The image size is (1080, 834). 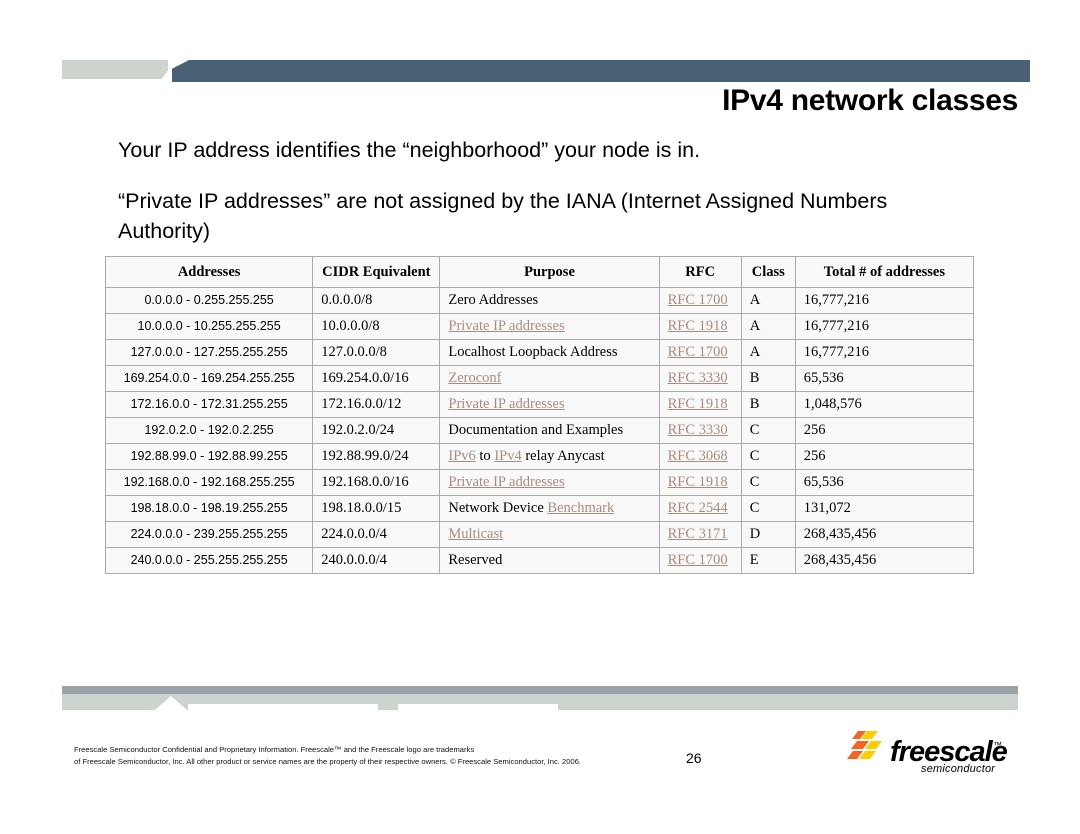 I want to click on purpose-link: Zeroconf, so click(x=474, y=378).